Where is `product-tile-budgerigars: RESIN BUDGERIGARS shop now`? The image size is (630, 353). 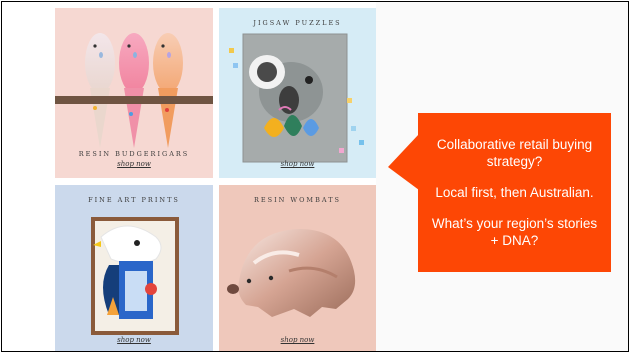 product-tile-budgerigars: RESIN BUDGERIGARS shop now is located at coordinates (134, 93).